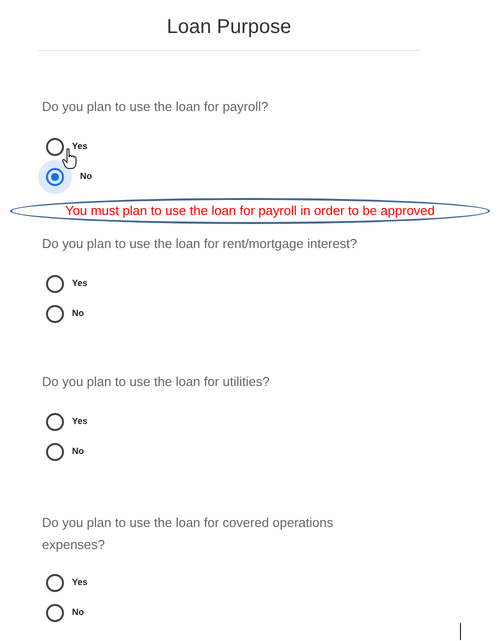  I want to click on question-text: Do you plan to use the loan for utilities?, so click(156, 382).